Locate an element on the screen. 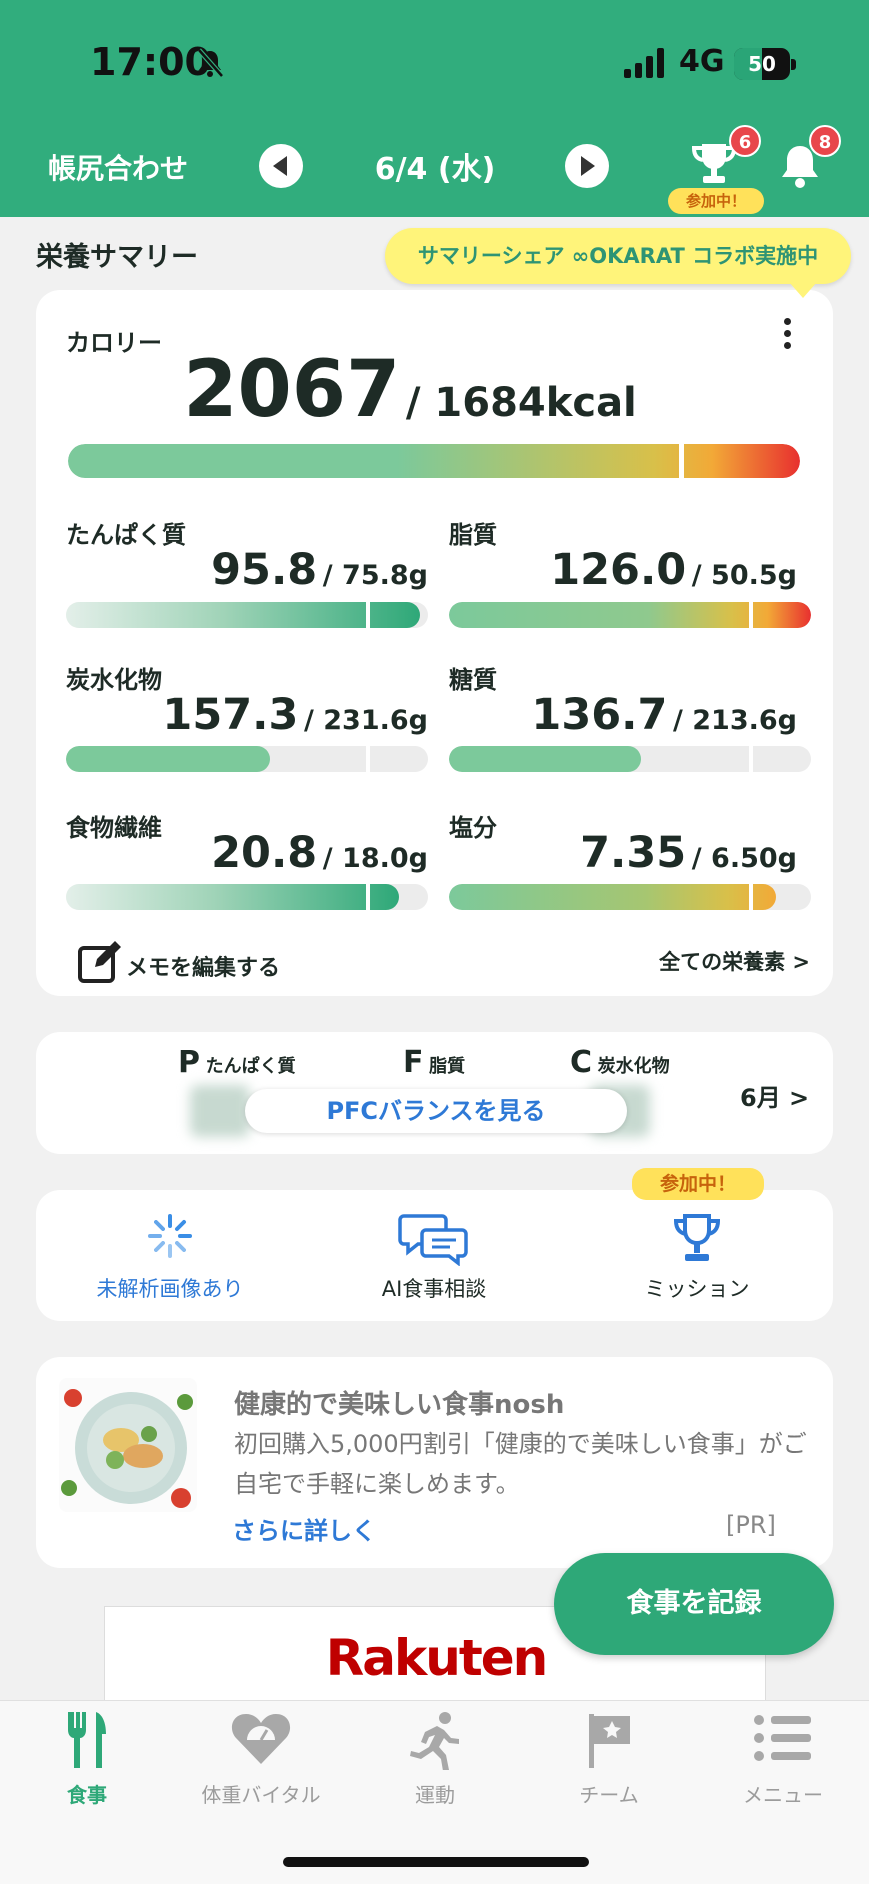 The image size is (869, 1884). more-options-icon is located at coordinates (788, 336).